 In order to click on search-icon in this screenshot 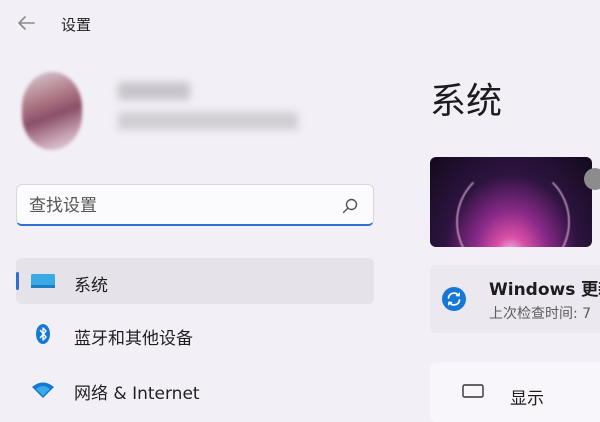, I will do `click(350, 206)`.